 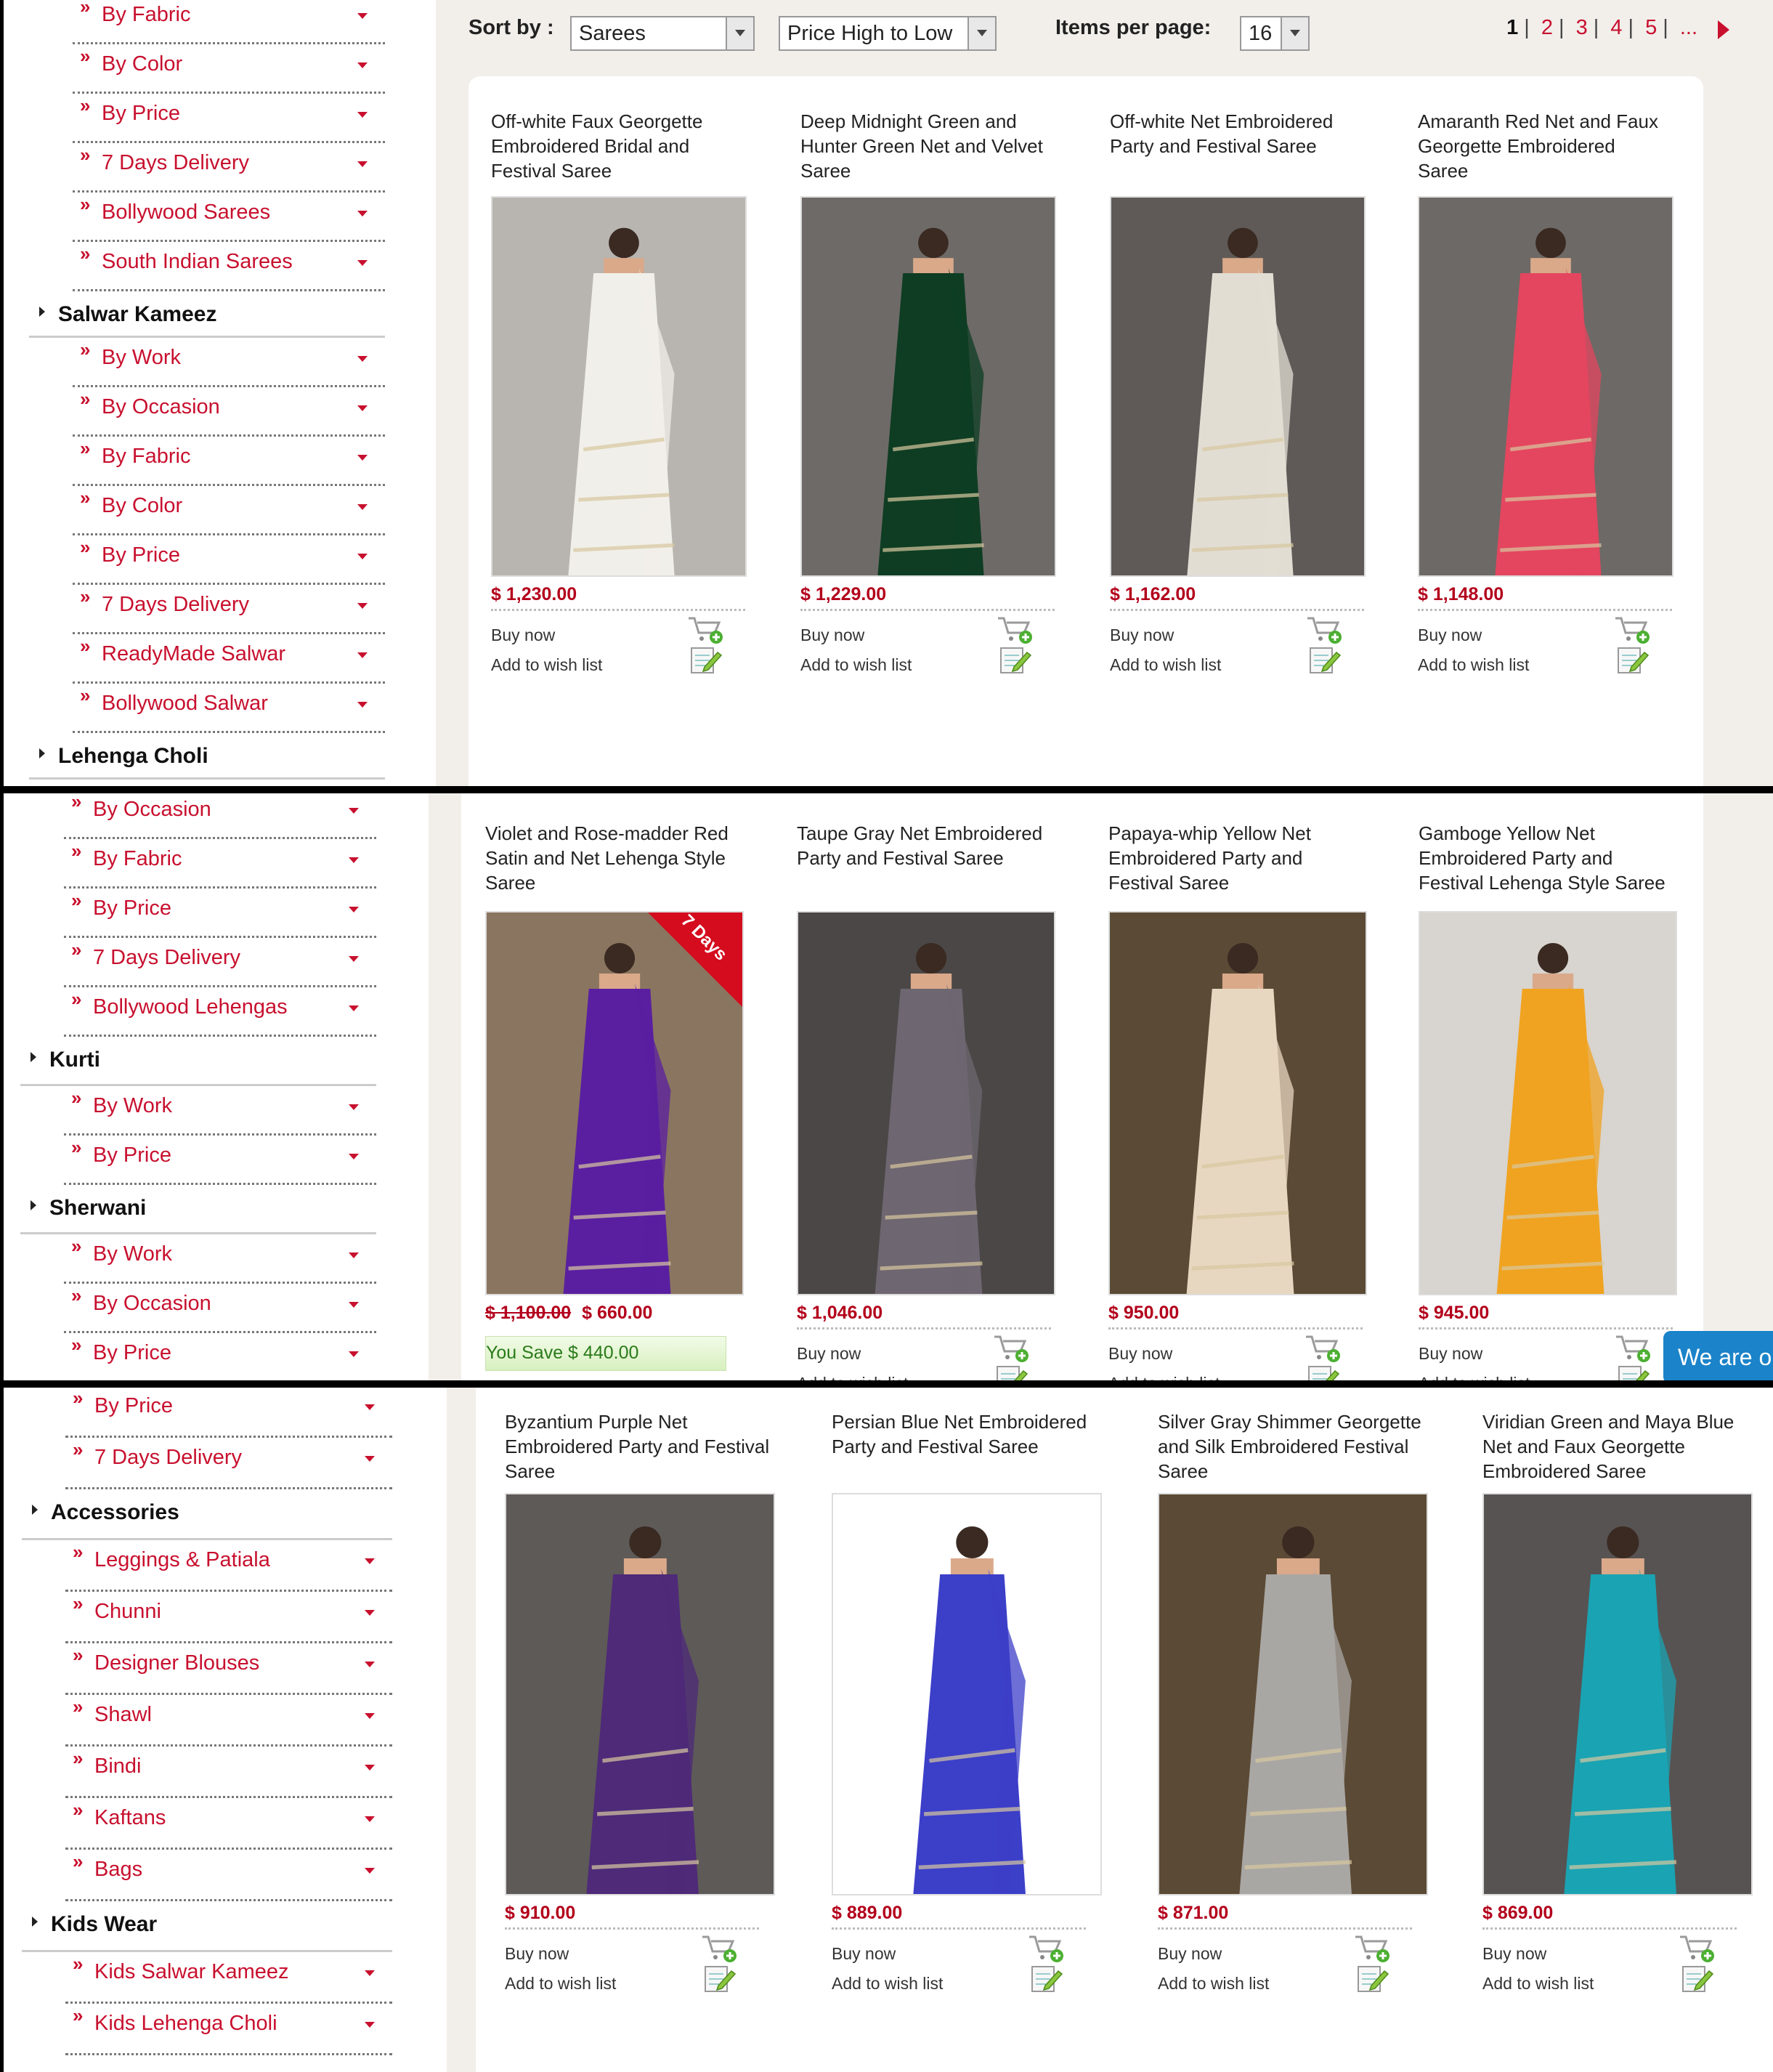 What do you see at coordinates (228, 1668) in the screenshot?
I see `sidebar-subitem: » Designer Blouses` at bounding box center [228, 1668].